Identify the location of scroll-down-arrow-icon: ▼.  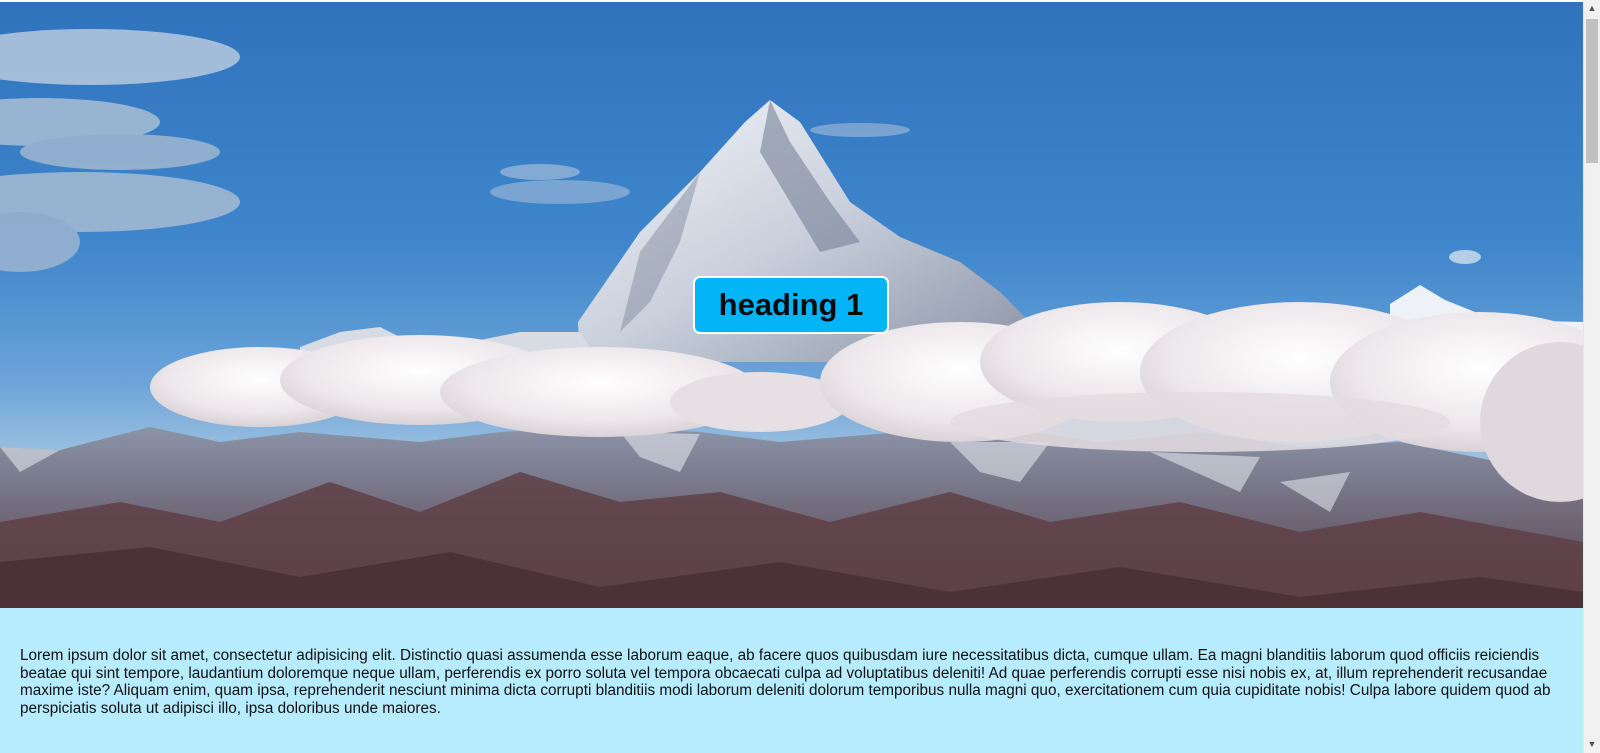
(1592, 744).